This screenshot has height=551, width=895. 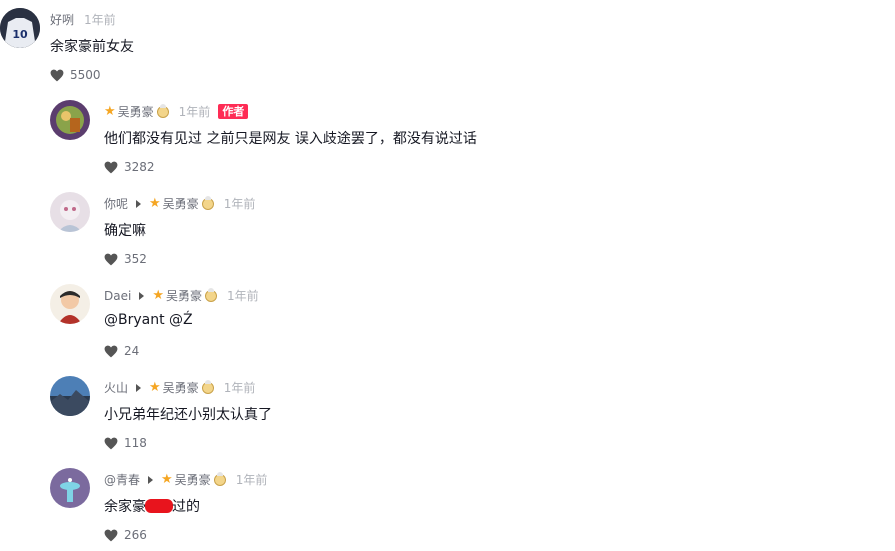 I want to click on like-count: 5500, so click(x=85, y=75).